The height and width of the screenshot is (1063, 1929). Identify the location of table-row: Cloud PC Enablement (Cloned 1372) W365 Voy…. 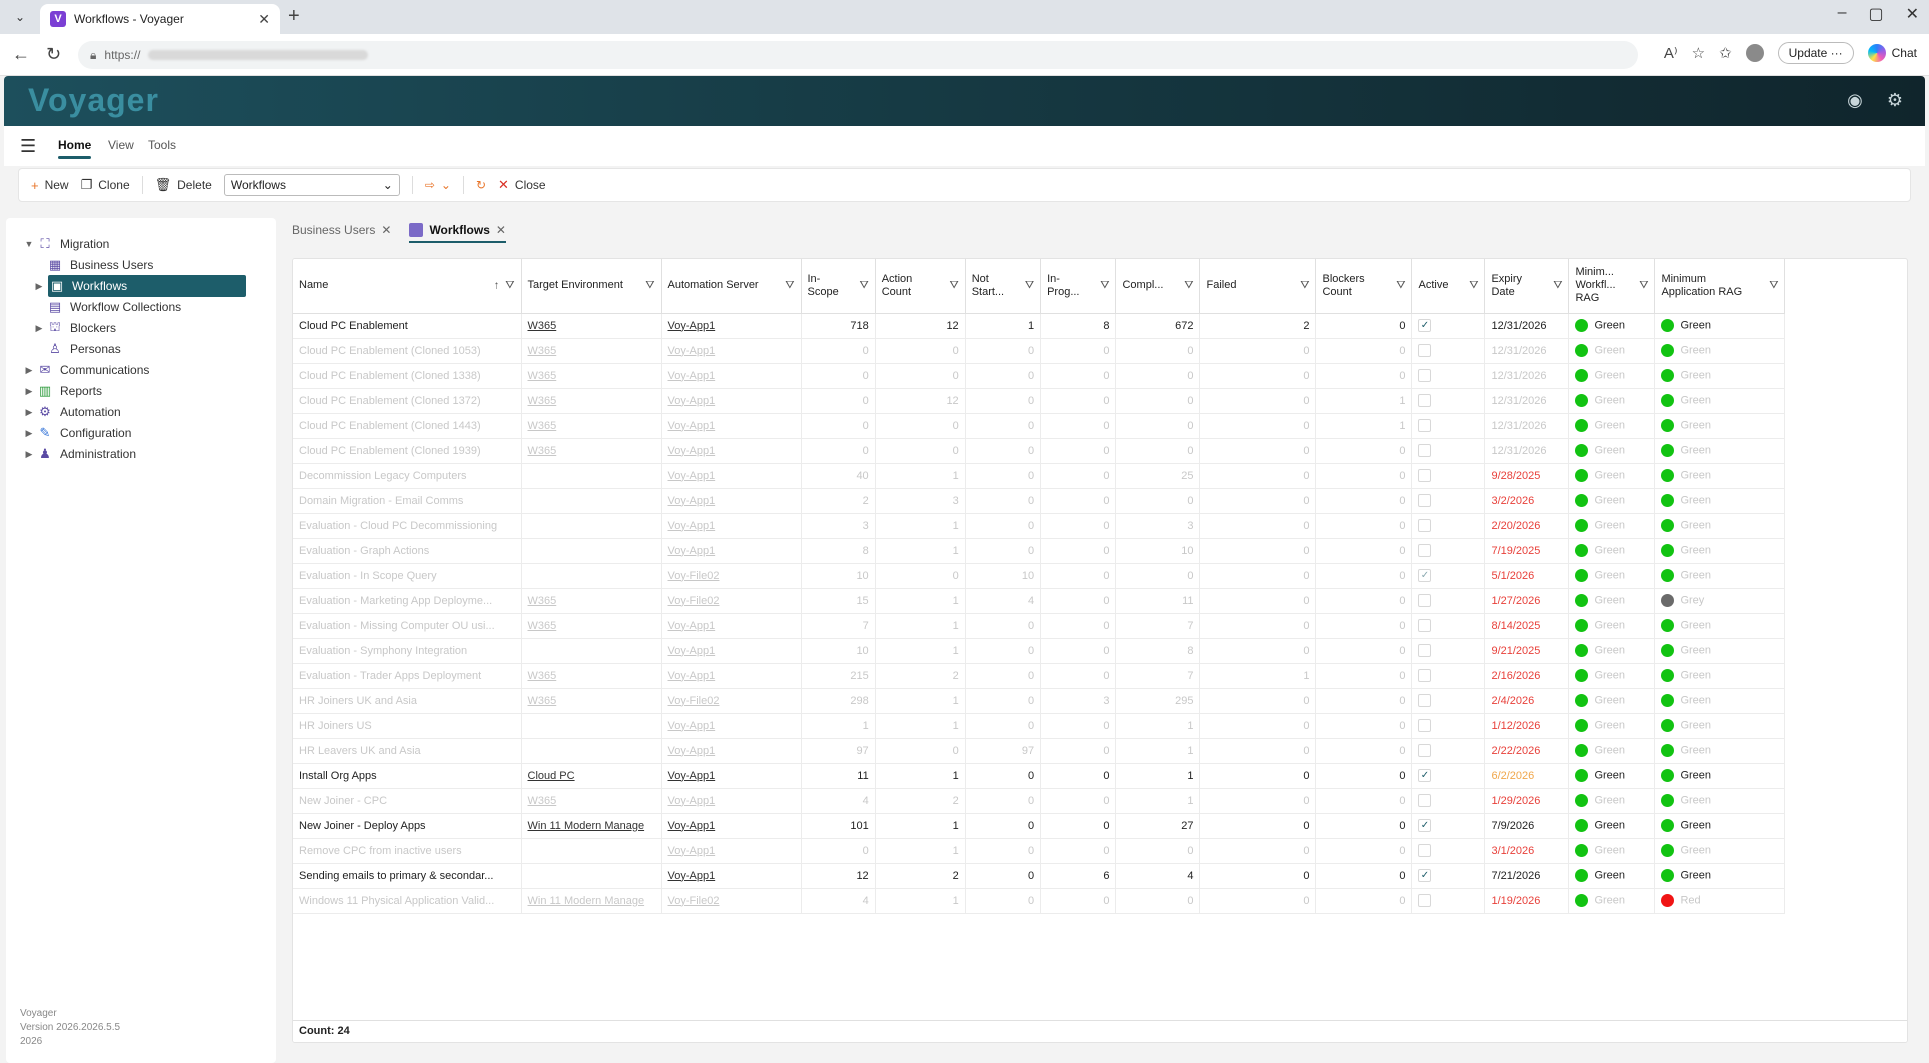
(1039, 401).